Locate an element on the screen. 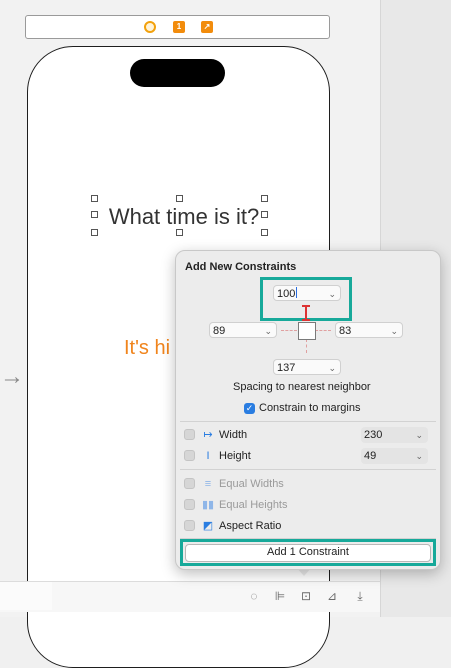 The height and width of the screenshot is (668, 451). spacing-caption: Spacing to nearest neighbor is located at coordinates (302, 387).